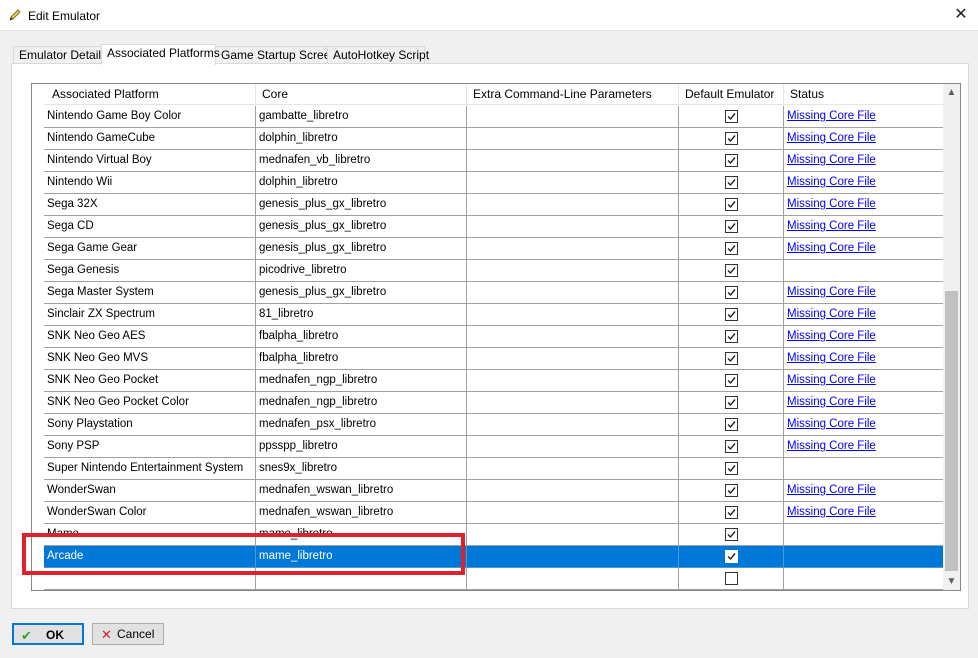  I want to click on cell-core: mednafen_psx_libretro, so click(361, 425).